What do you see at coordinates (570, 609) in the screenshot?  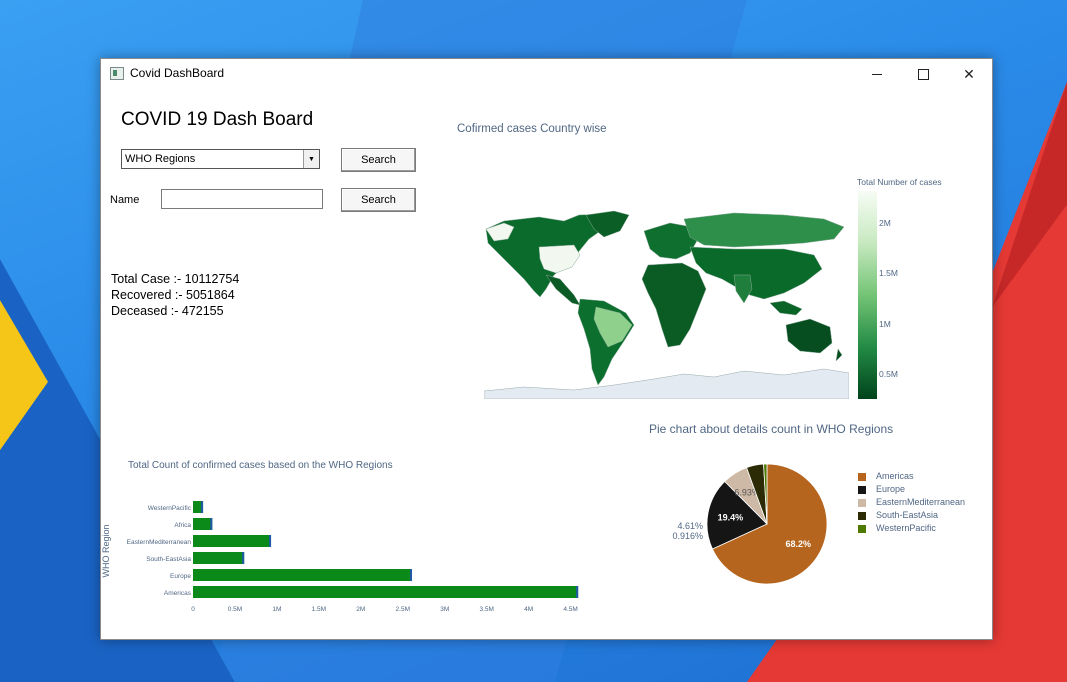 I see `bar-x-tick-label: 4.5M` at bounding box center [570, 609].